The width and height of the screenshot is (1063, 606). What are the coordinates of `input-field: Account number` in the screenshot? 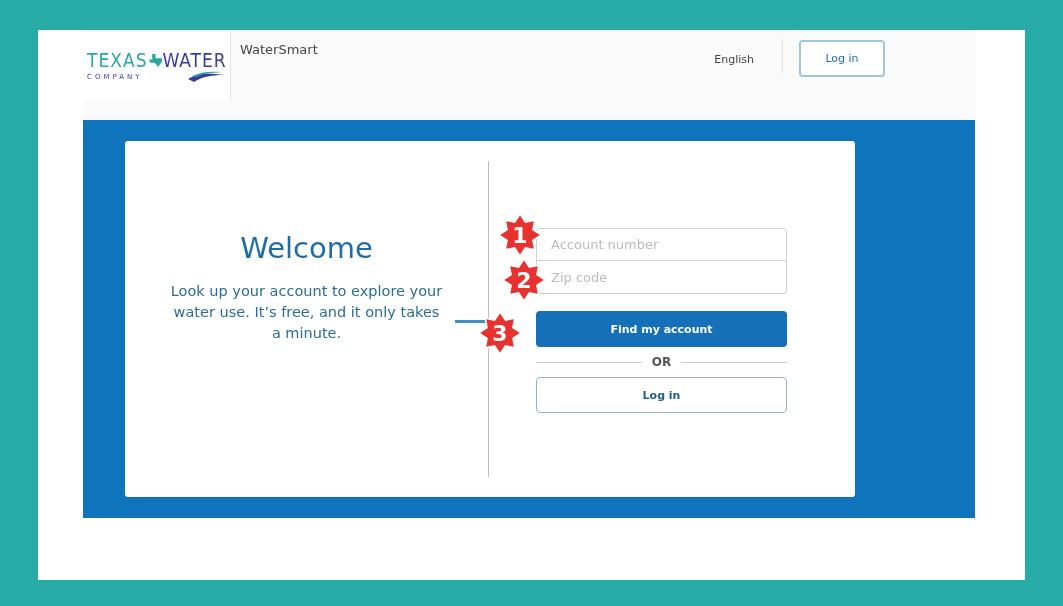 It's located at (661, 244).